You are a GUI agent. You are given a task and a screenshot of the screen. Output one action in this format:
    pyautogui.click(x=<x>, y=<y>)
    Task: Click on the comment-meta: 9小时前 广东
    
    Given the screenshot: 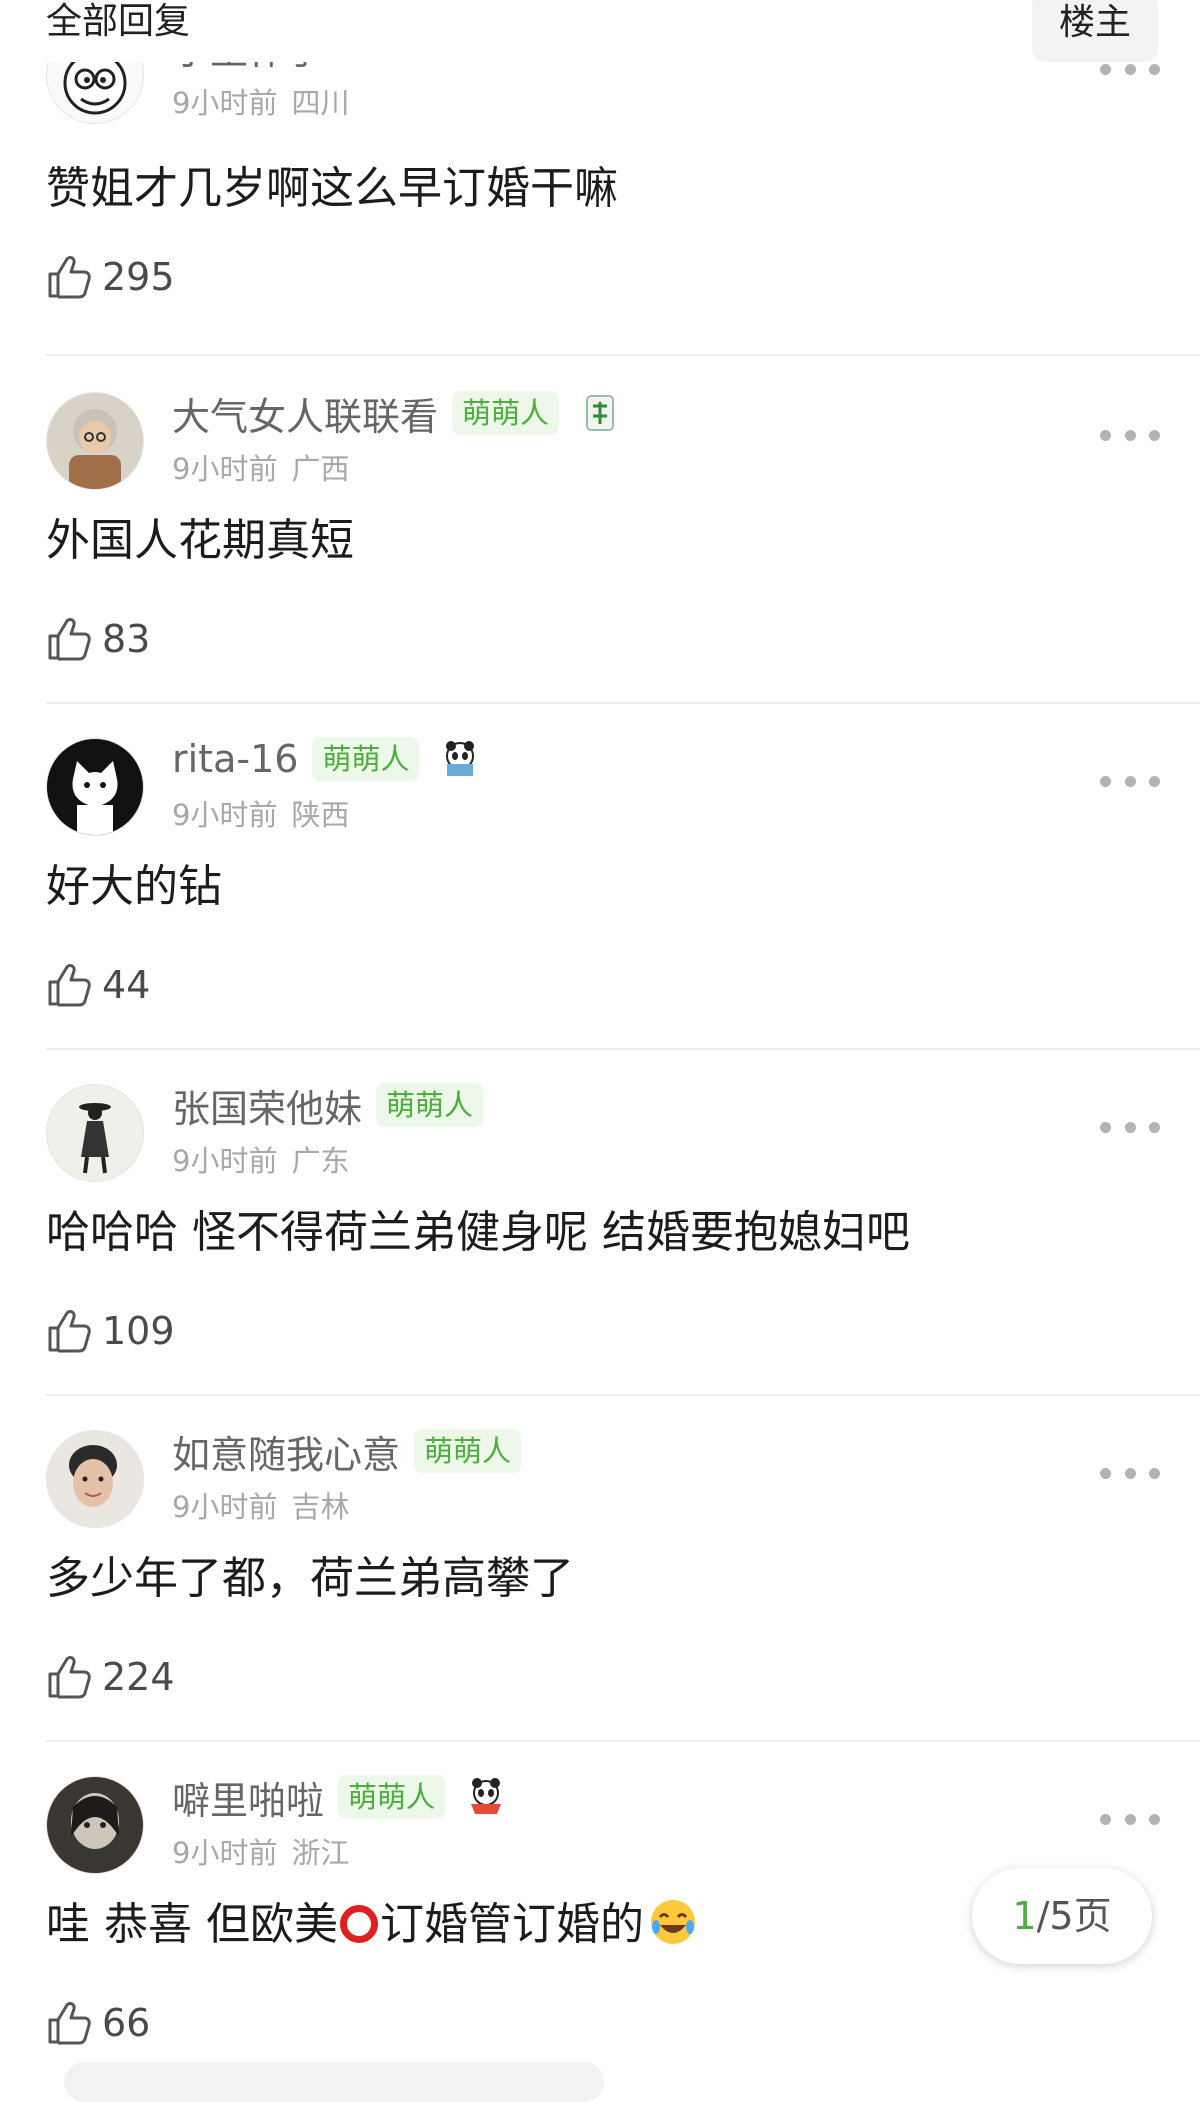 What is the action you would take?
    pyautogui.click(x=260, y=1159)
    